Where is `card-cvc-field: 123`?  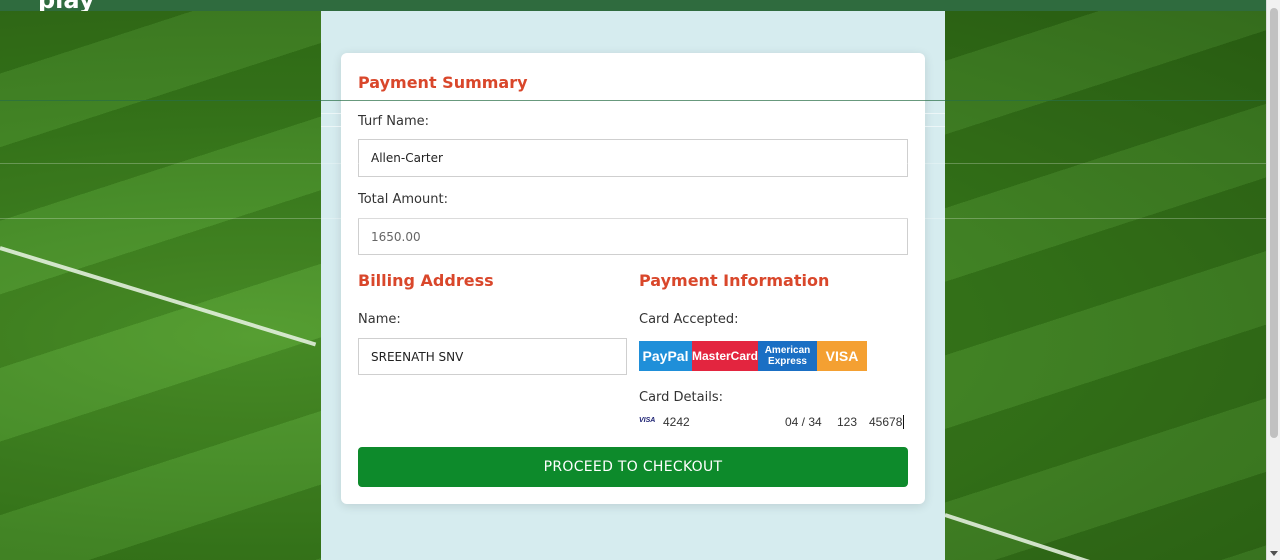 card-cvc-field: 123 is located at coordinates (847, 422).